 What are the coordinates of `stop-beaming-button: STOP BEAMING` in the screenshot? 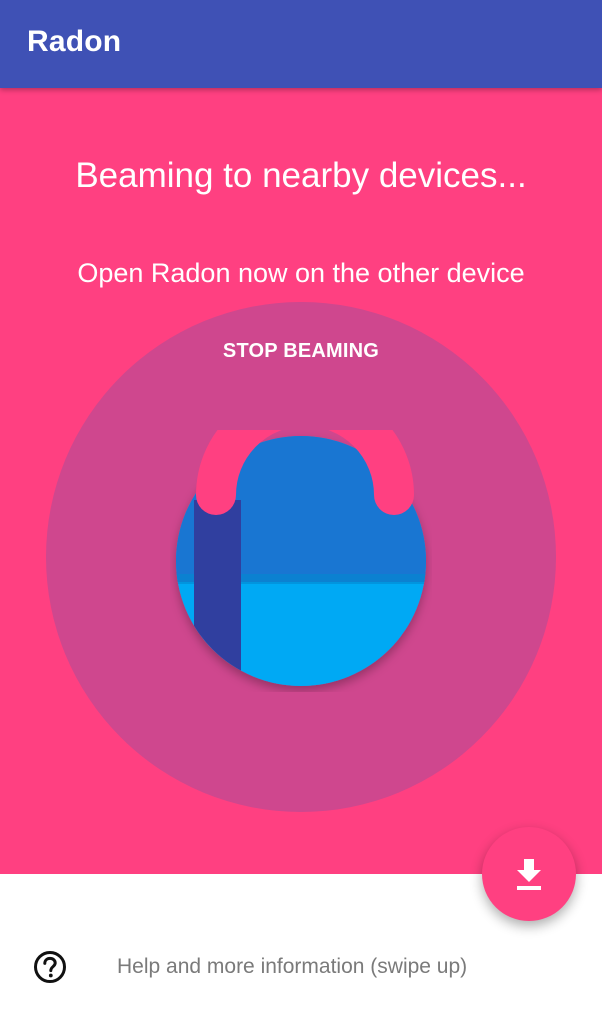 It's located at (301, 351).